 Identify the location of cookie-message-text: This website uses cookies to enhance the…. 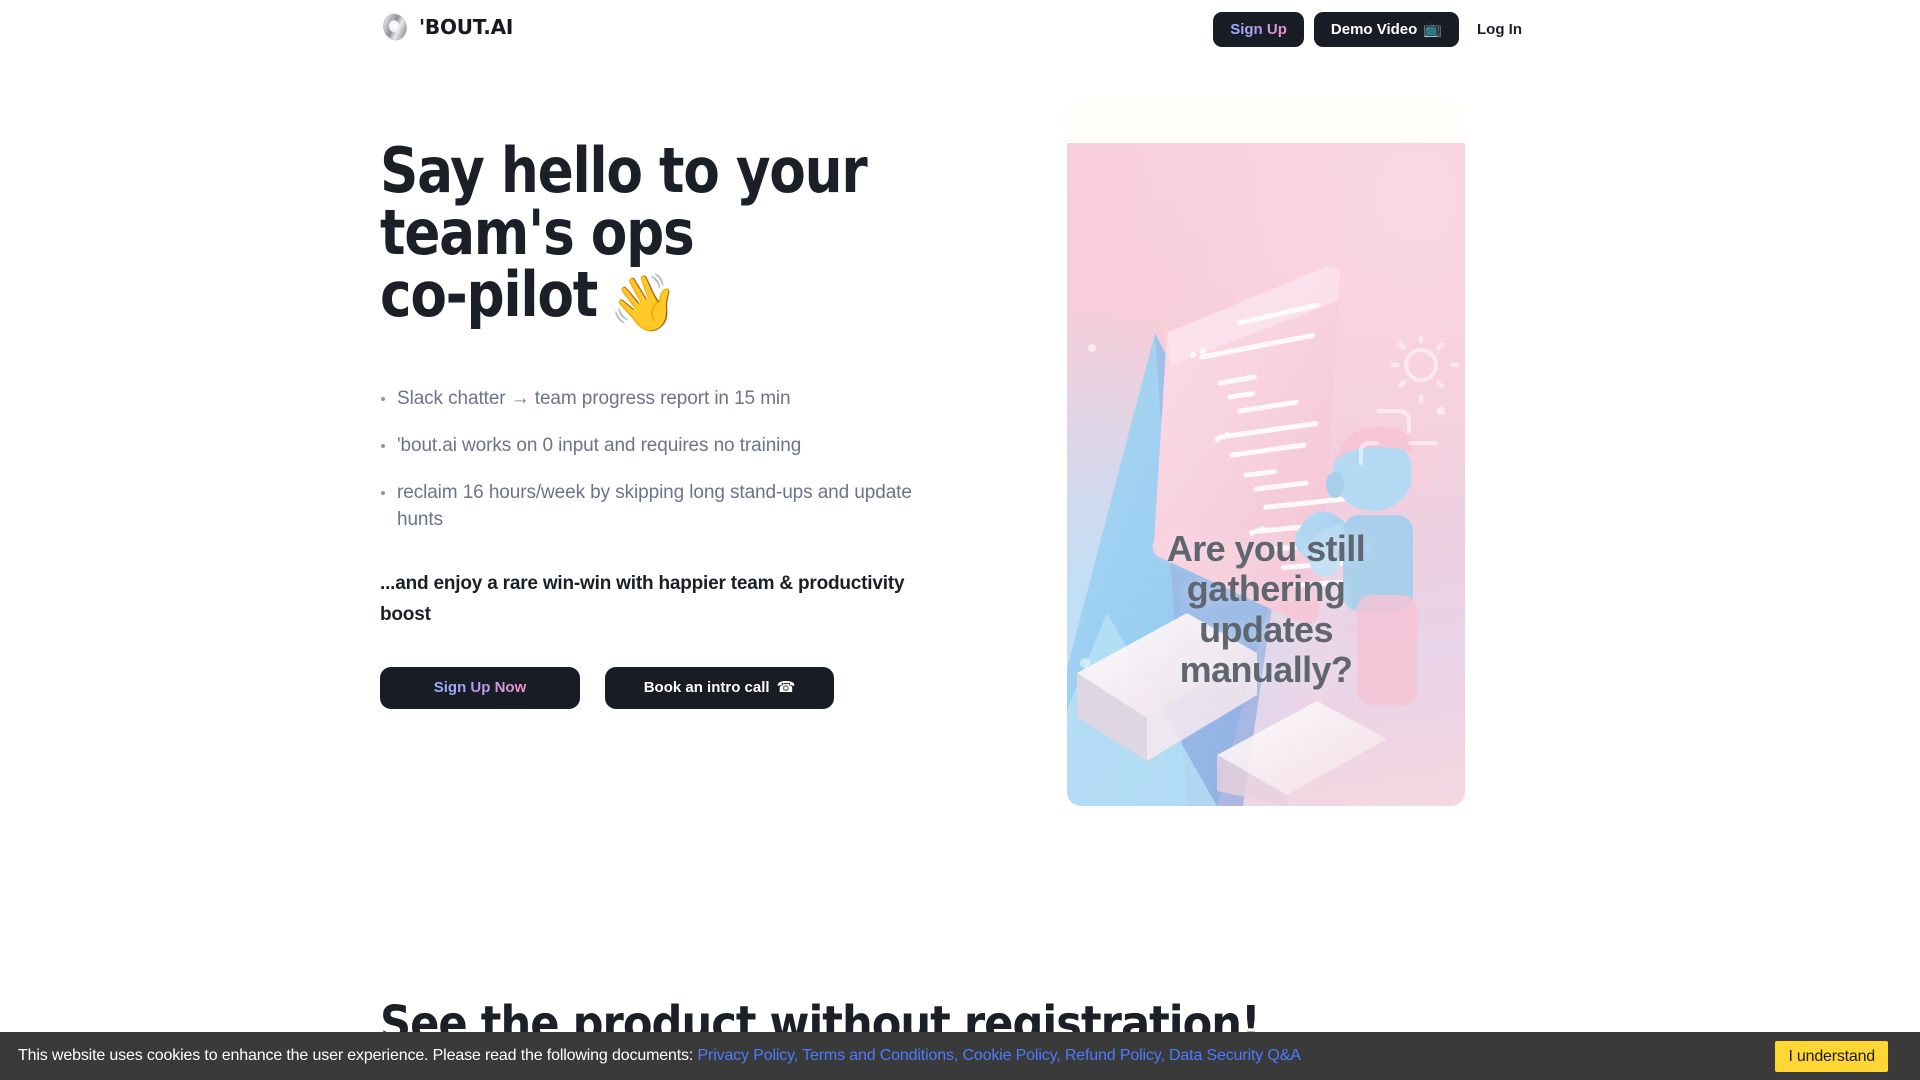
(356, 1055).